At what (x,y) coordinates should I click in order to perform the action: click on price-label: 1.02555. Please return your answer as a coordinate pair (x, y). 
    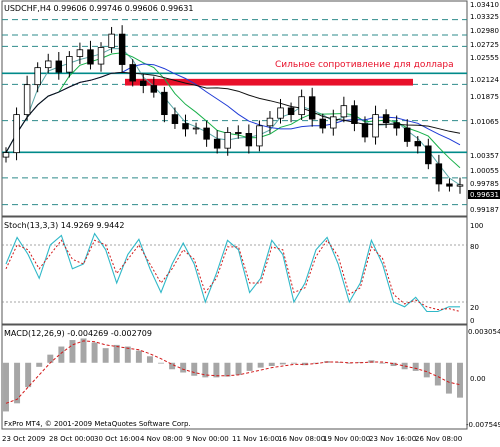
    Looking at the image, I should click on (484, 58).